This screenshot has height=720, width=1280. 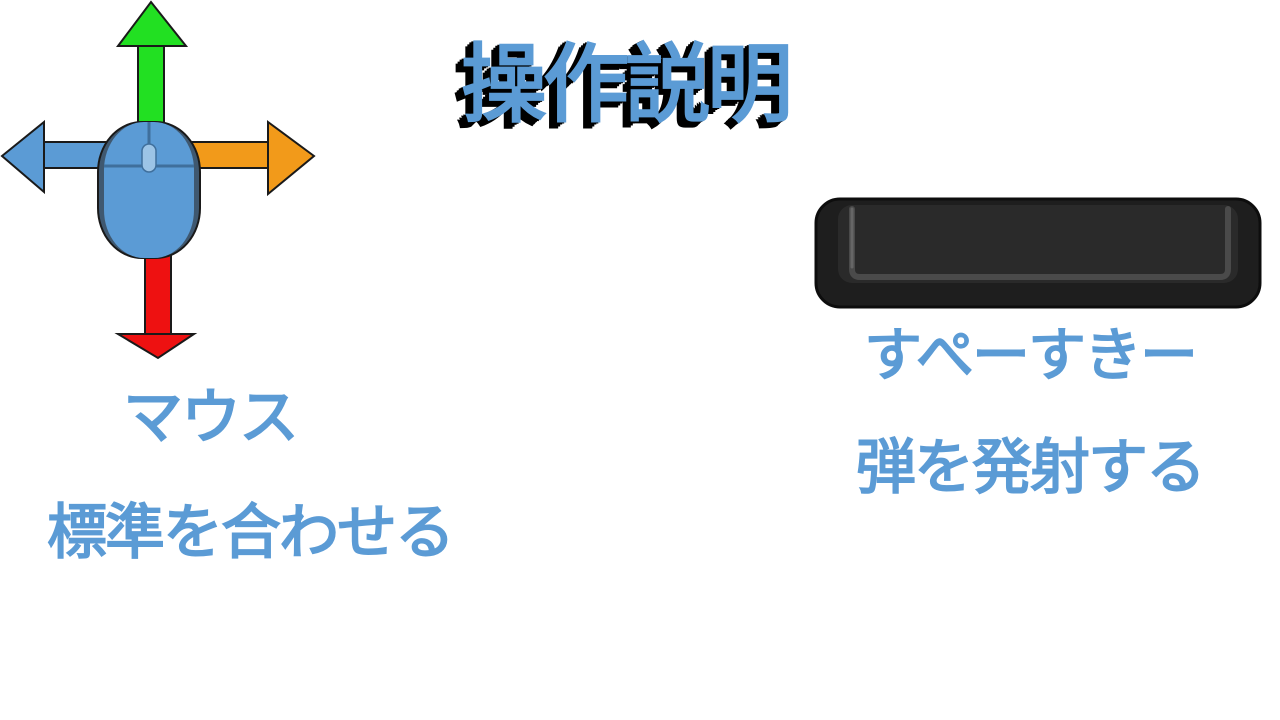 I want to click on mouse-with-direction-arrows-icon, so click(x=158, y=180).